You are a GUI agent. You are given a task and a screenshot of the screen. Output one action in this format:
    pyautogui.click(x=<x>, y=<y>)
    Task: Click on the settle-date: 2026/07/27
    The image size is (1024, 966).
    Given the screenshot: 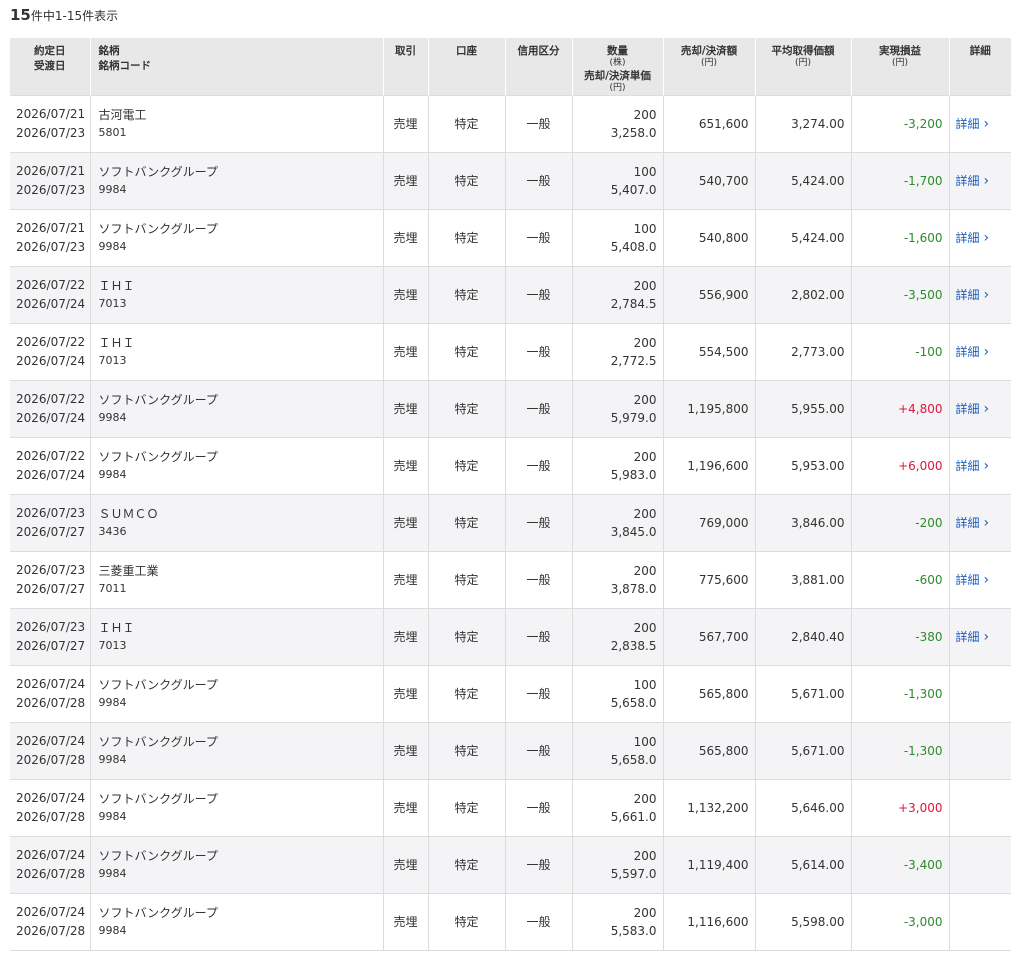 What is the action you would take?
    pyautogui.click(x=51, y=645)
    